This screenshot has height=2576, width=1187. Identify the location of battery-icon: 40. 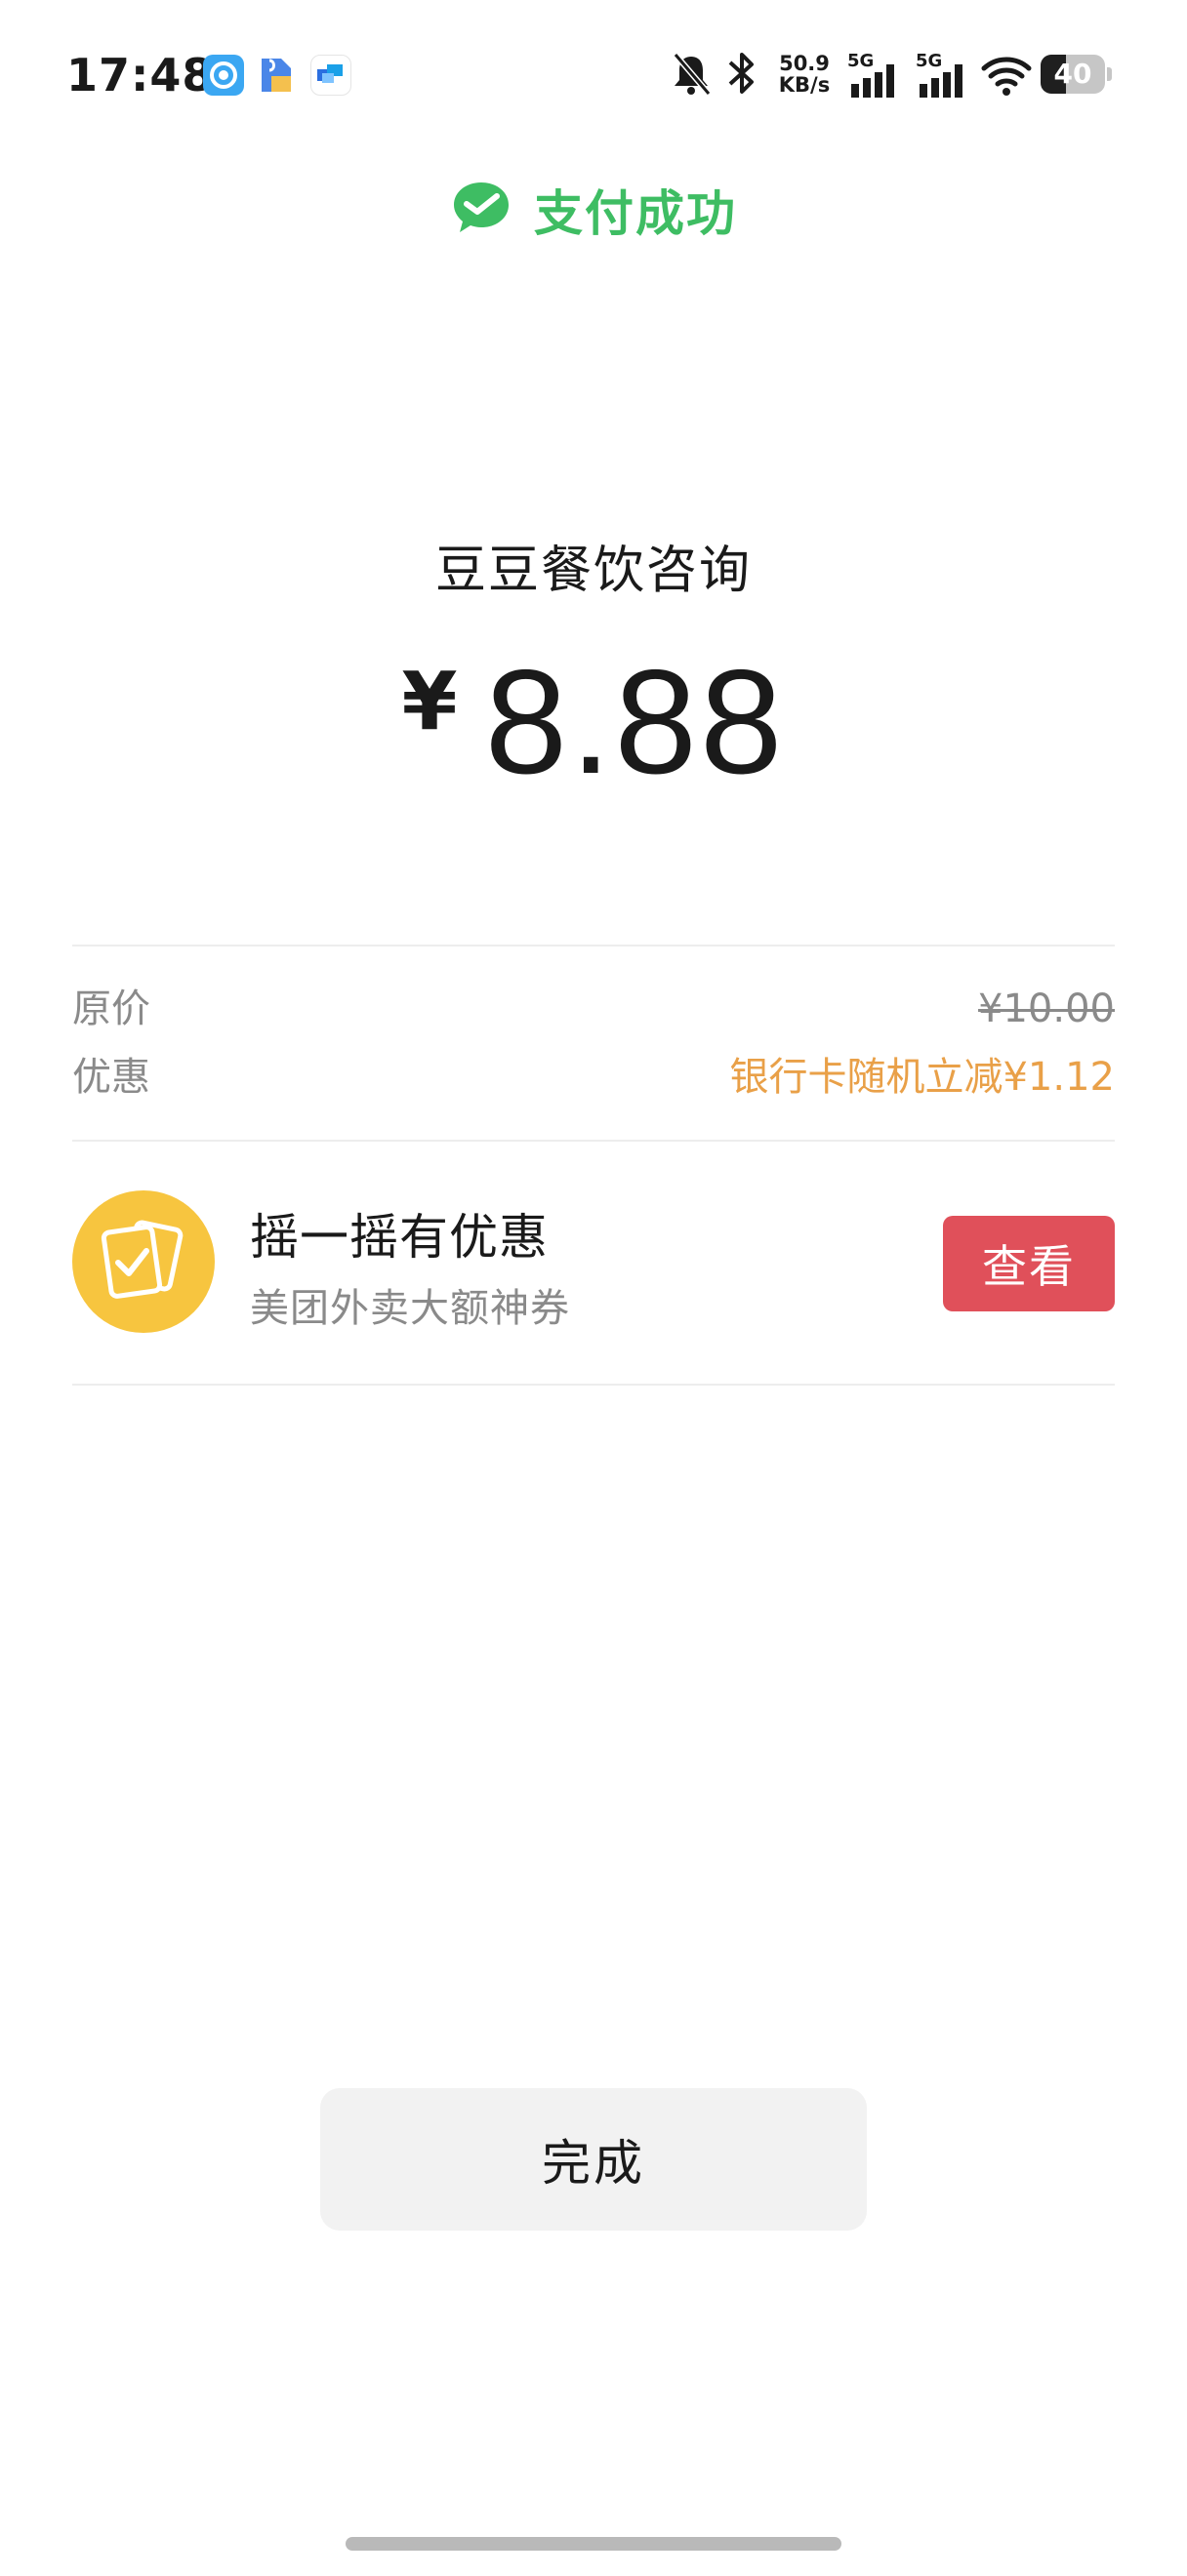
(1076, 74).